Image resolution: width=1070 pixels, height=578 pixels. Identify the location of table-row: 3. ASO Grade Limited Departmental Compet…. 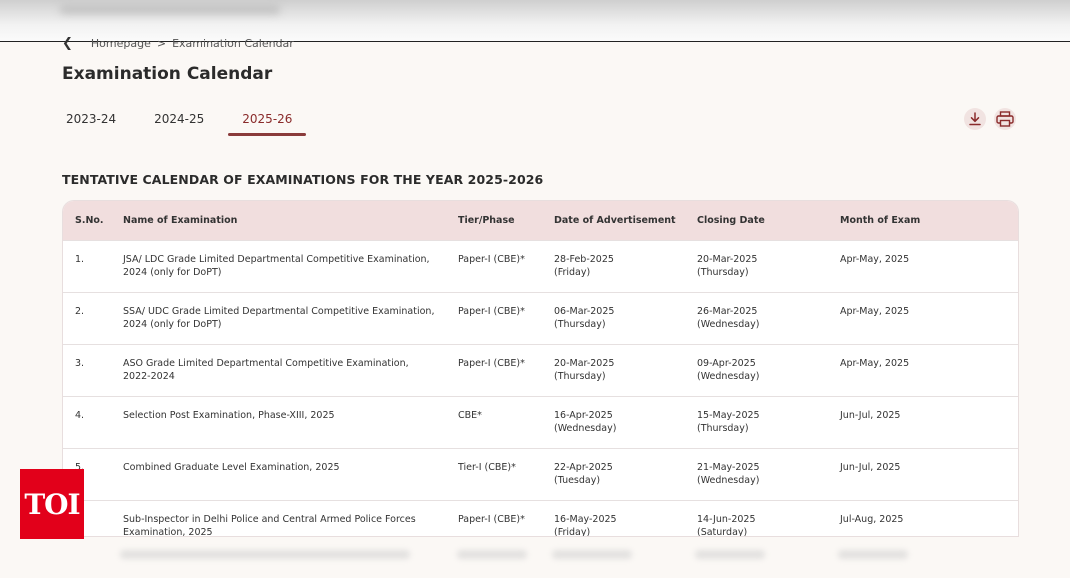
(540, 369).